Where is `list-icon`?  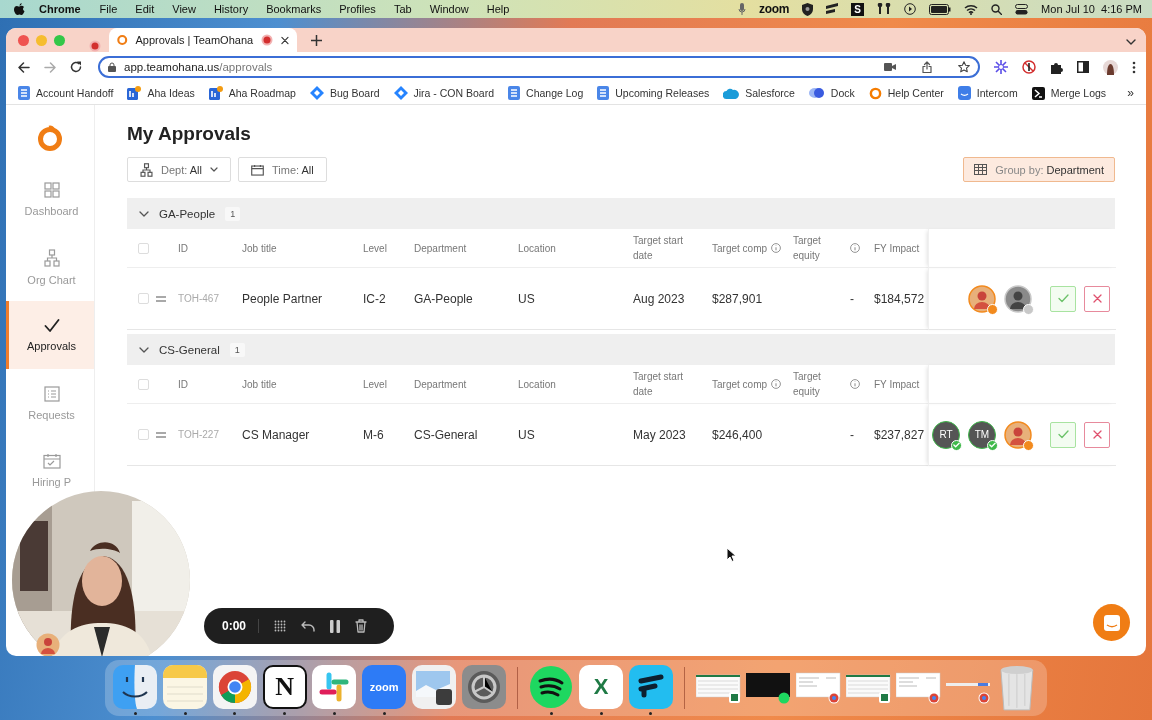
list-icon is located at coordinates (51, 393).